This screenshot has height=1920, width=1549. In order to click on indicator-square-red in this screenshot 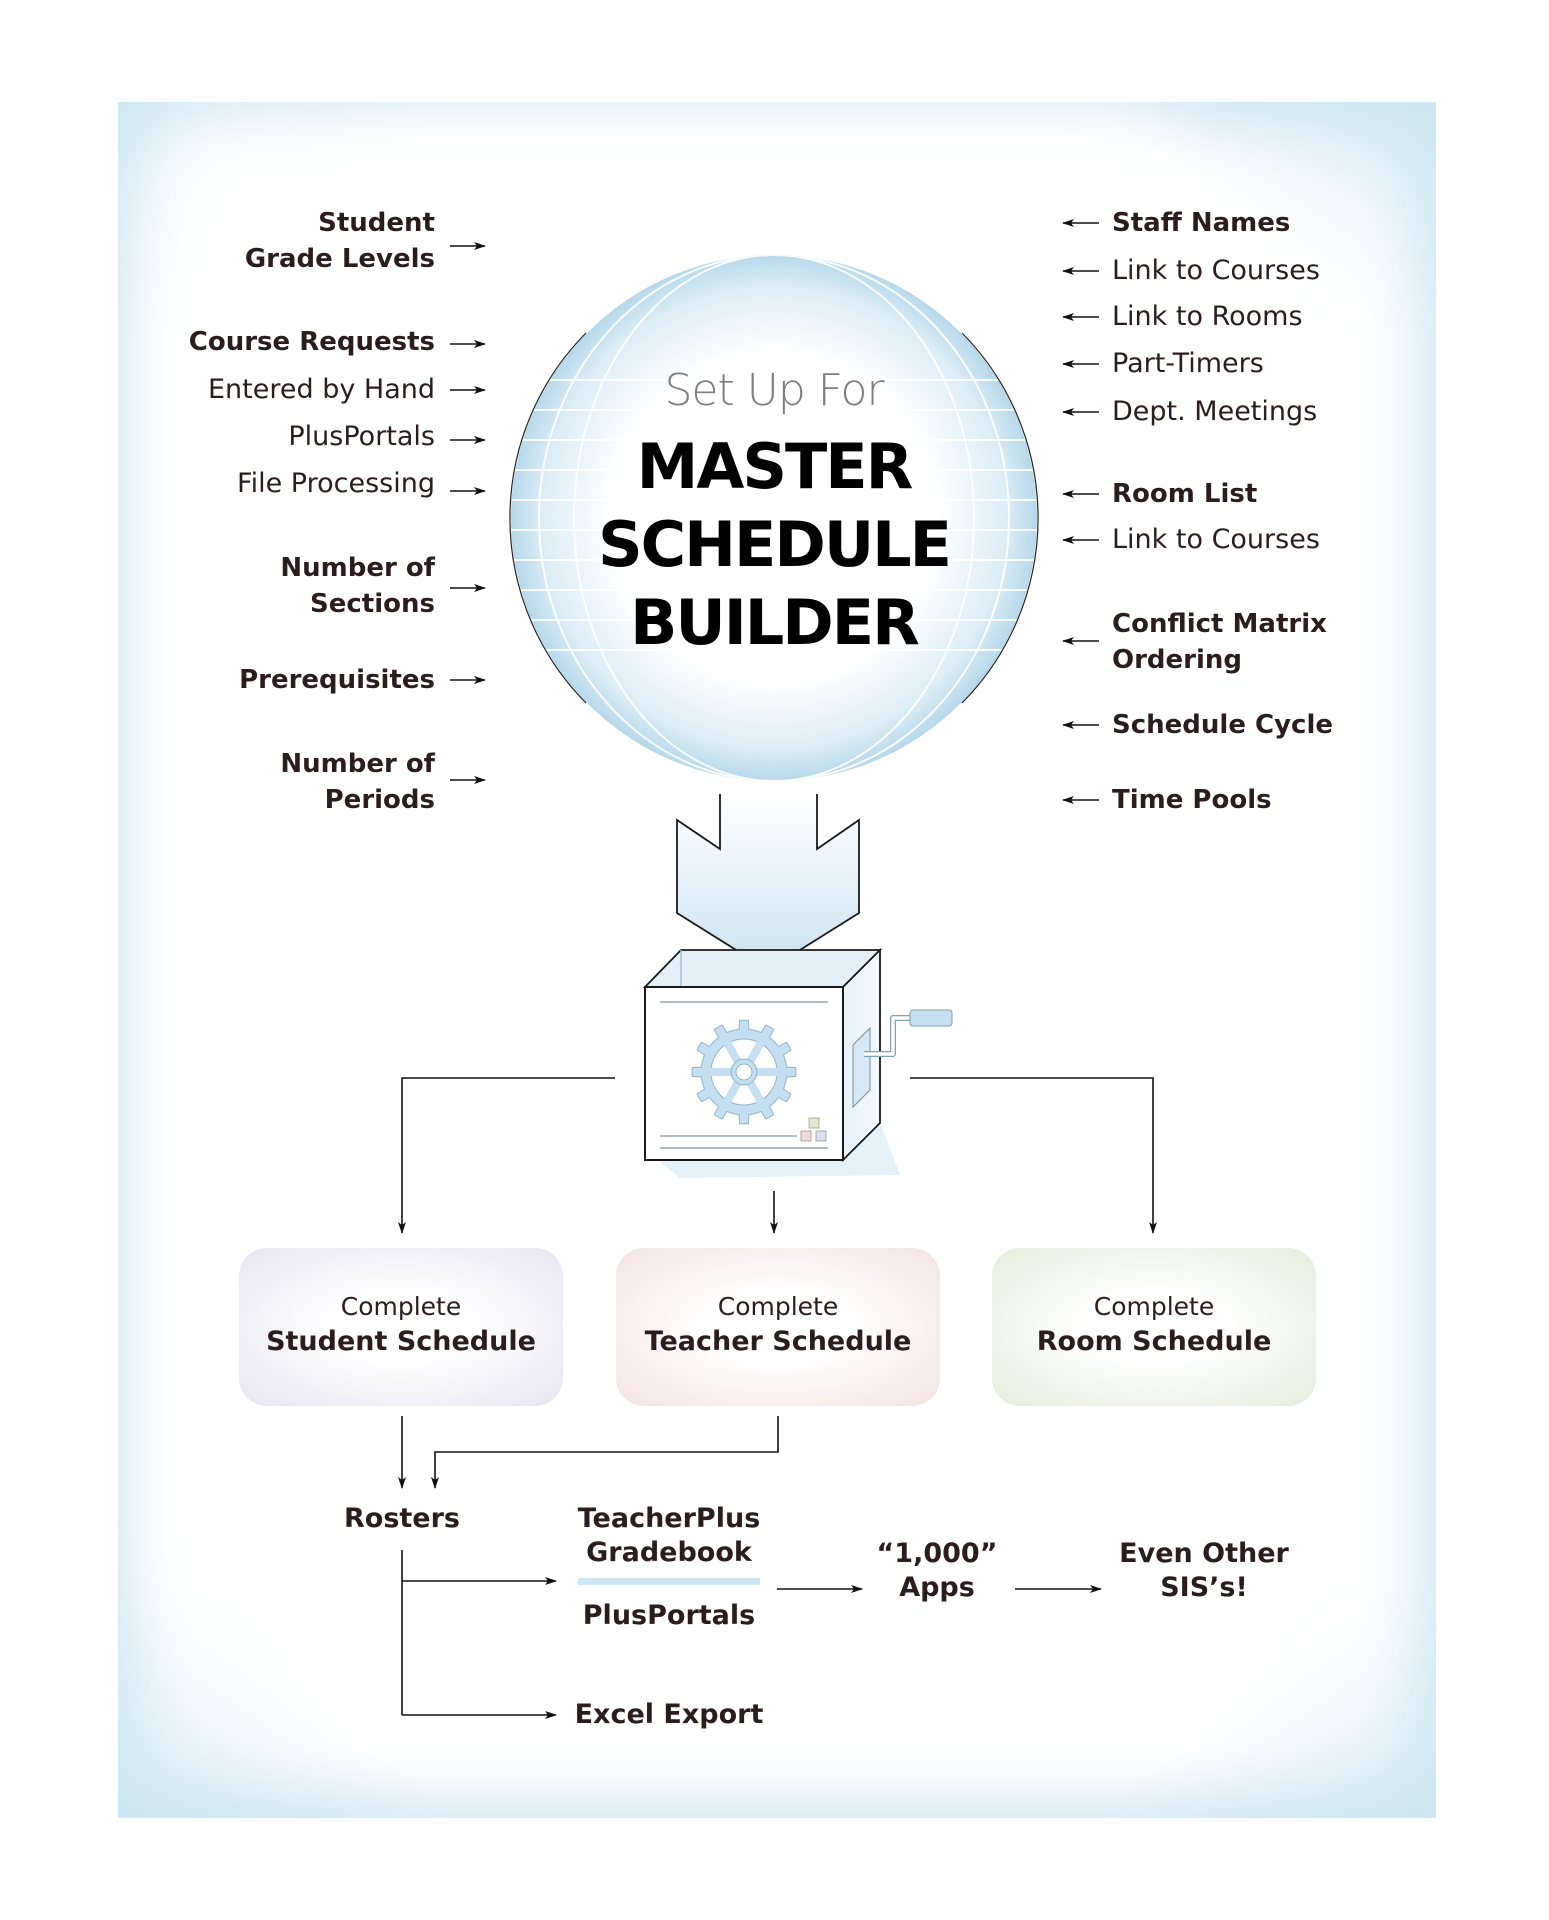, I will do `click(806, 1136)`.